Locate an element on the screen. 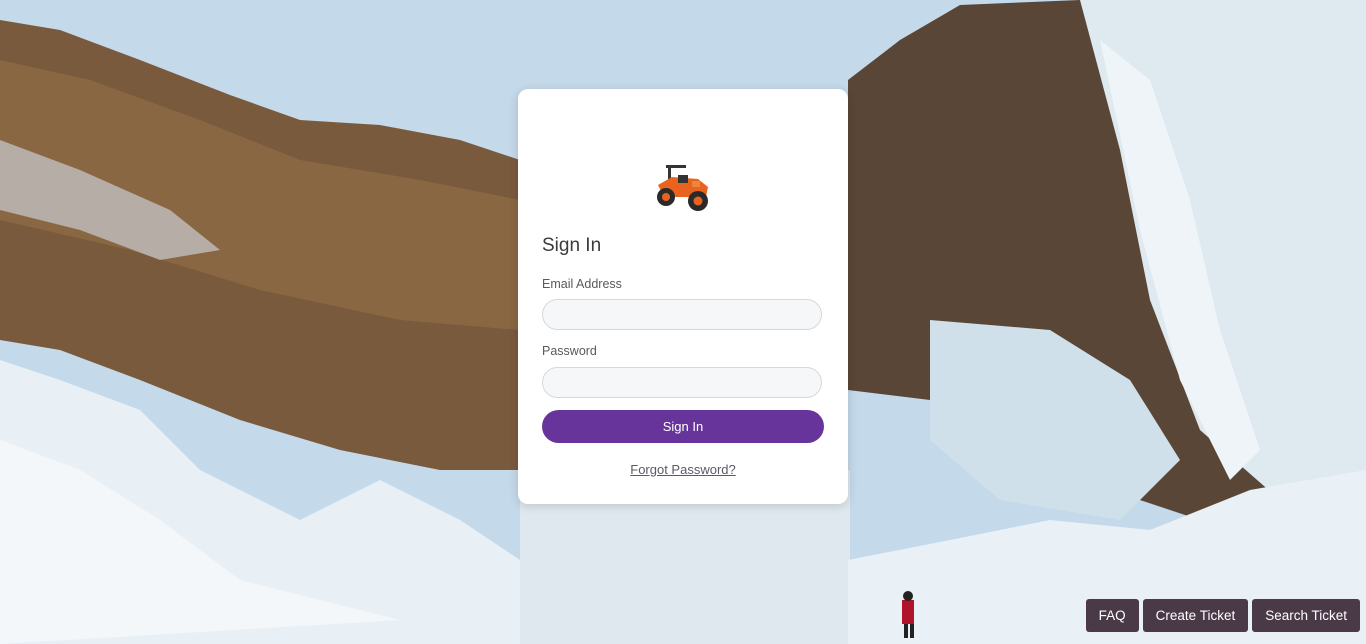 This screenshot has height=644, width=1366. search-ticket-button: Search Ticket is located at coordinates (1306, 615).